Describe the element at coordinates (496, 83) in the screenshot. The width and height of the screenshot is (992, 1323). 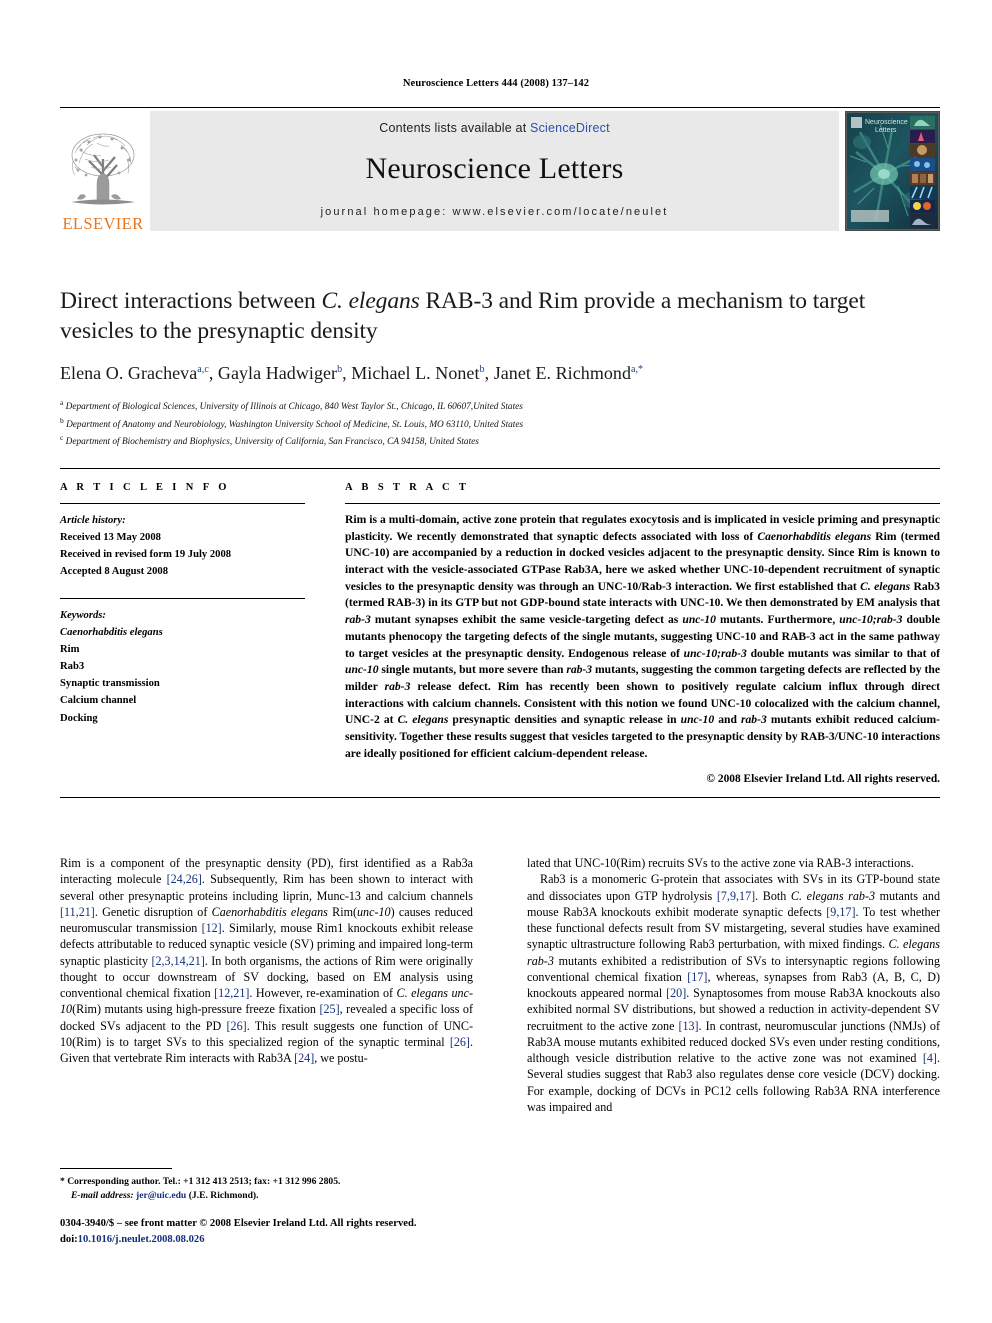
I see `running-head: Neuroscience Letters 444 (2008) 137–142` at that location.